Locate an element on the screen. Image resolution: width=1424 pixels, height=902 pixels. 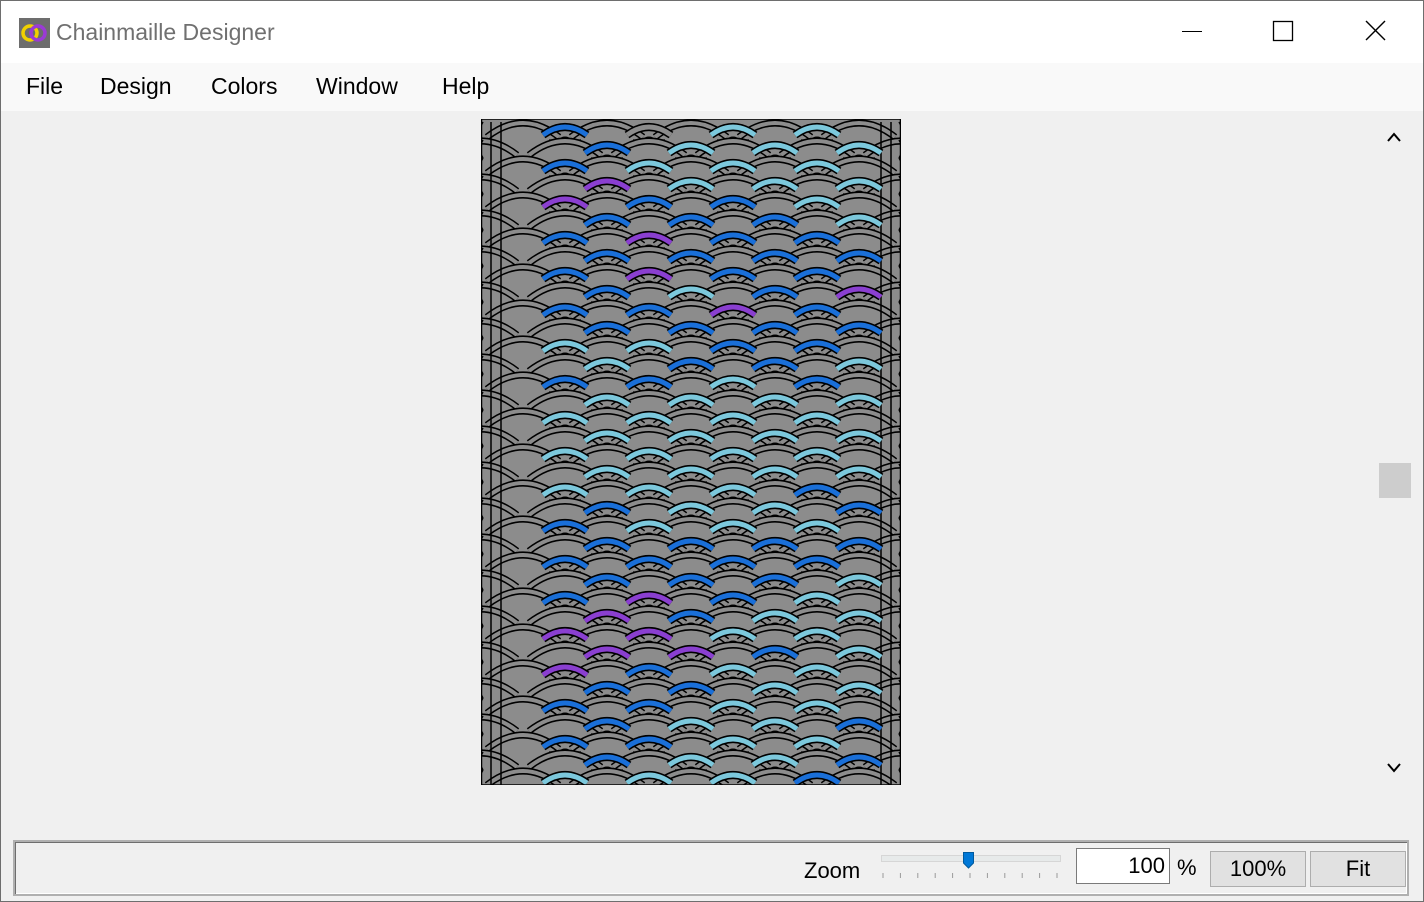
menu-design: Design is located at coordinates (136, 86).